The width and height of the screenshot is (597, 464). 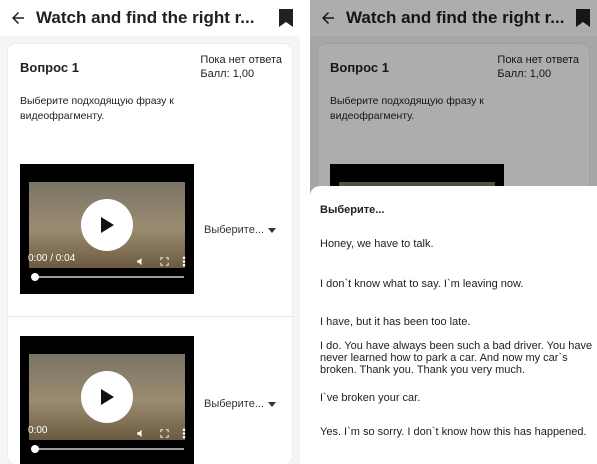 I want to click on option-item: I`ve broken your car., so click(x=458, y=398).